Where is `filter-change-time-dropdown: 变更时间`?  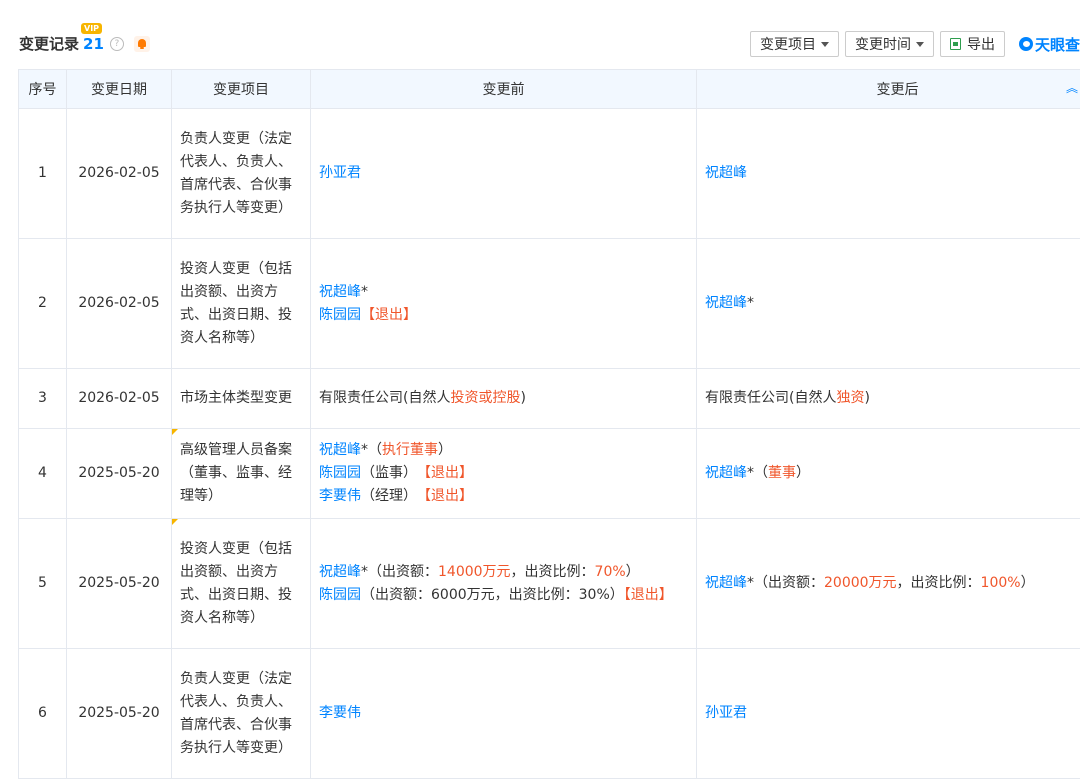
filter-change-time-dropdown: 变更时间 is located at coordinates (889, 44).